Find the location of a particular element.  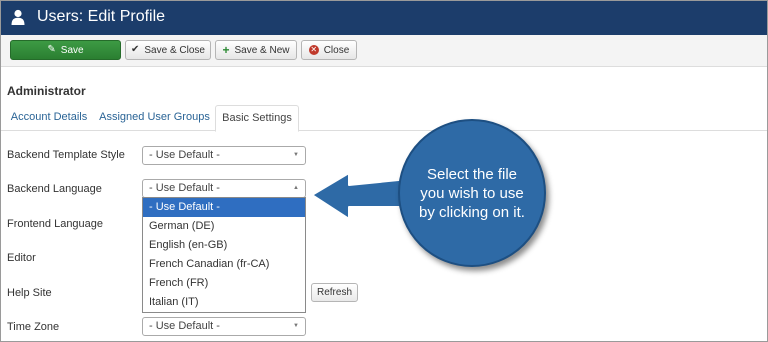

tab-basic-settings: Basic Settings is located at coordinates (257, 118).